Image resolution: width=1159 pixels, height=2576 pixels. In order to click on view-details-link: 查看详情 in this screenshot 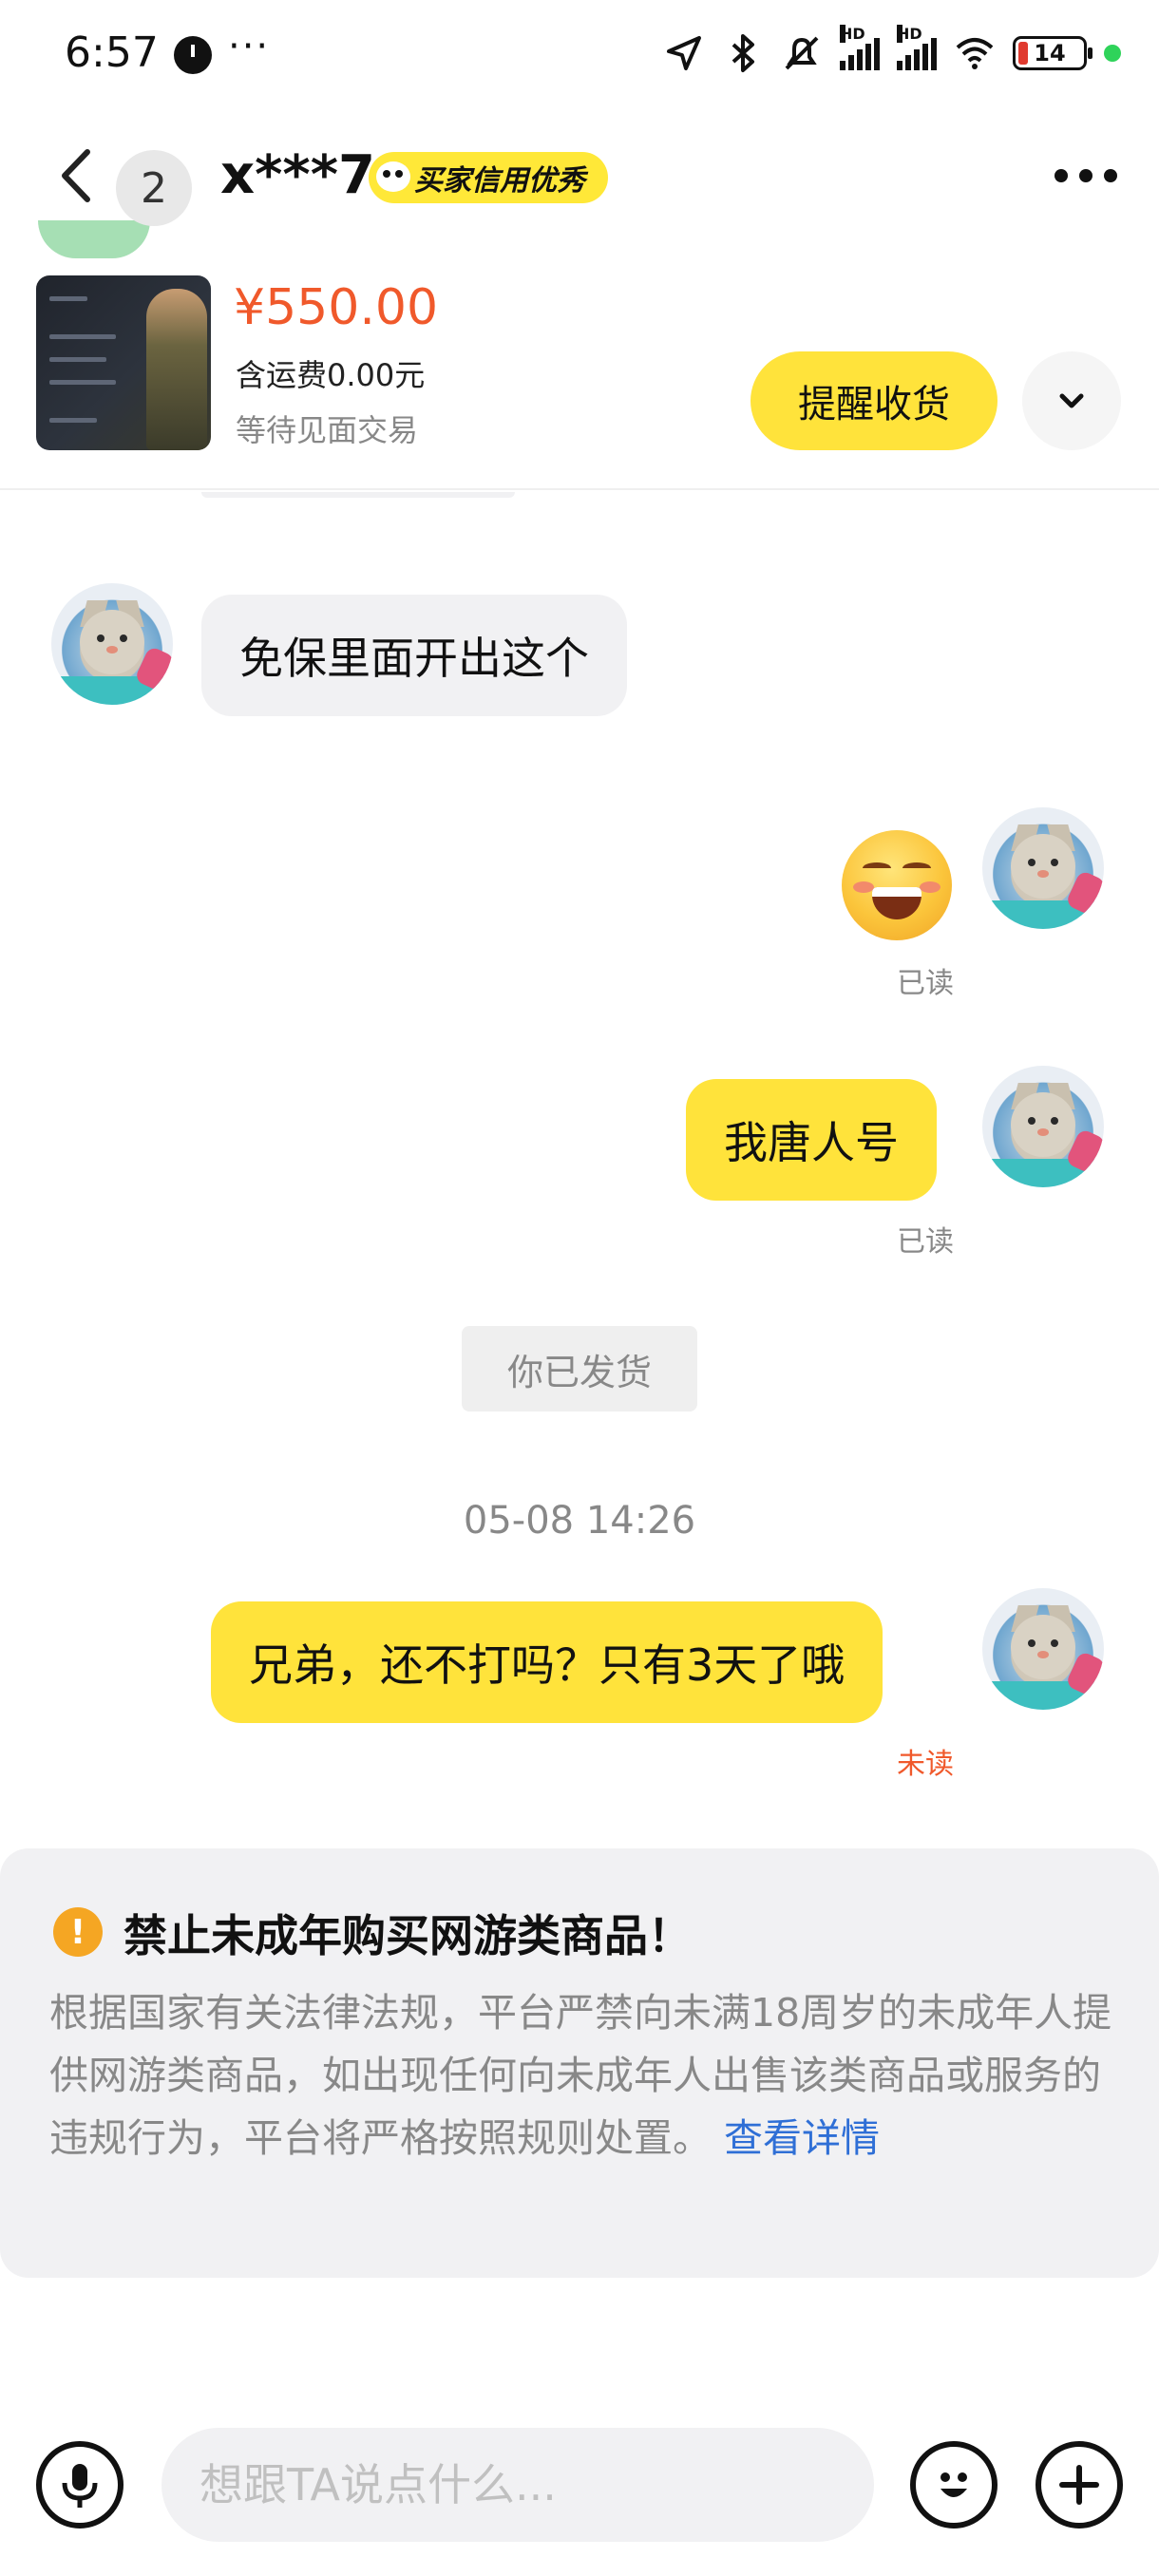, I will do `click(802, 2138)`.